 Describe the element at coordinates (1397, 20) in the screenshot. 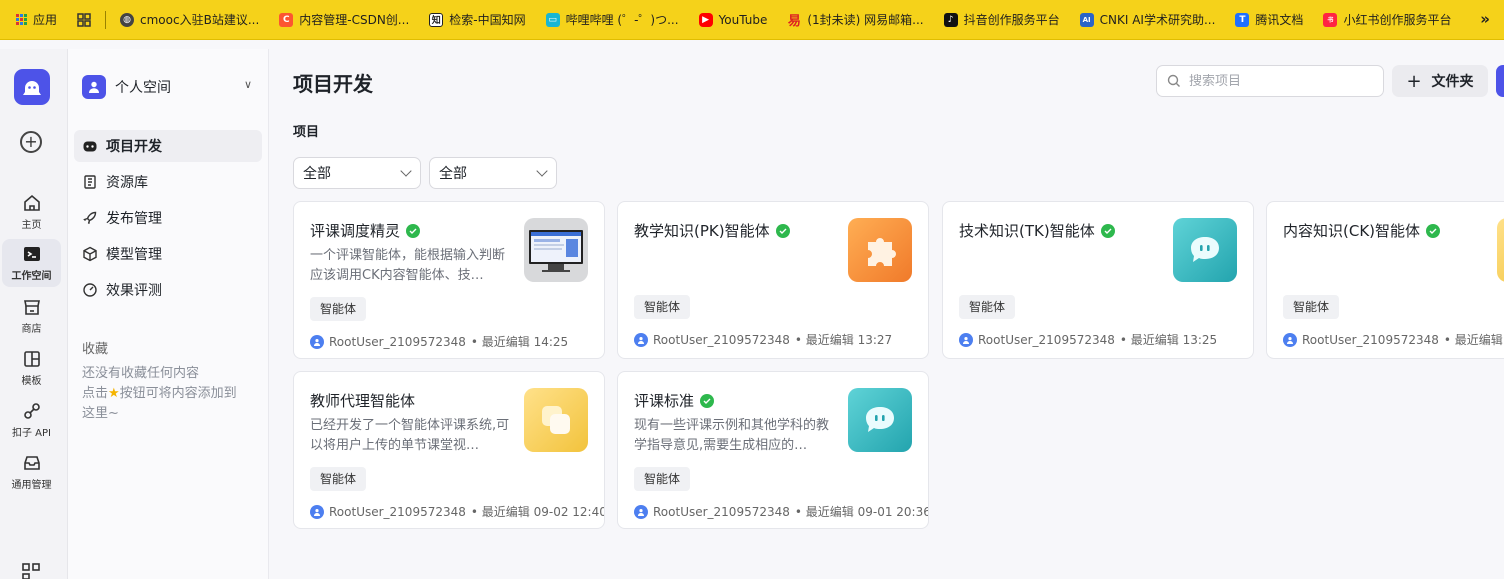

I see `bookmark-label: 小红书创作服务平台` at that location.